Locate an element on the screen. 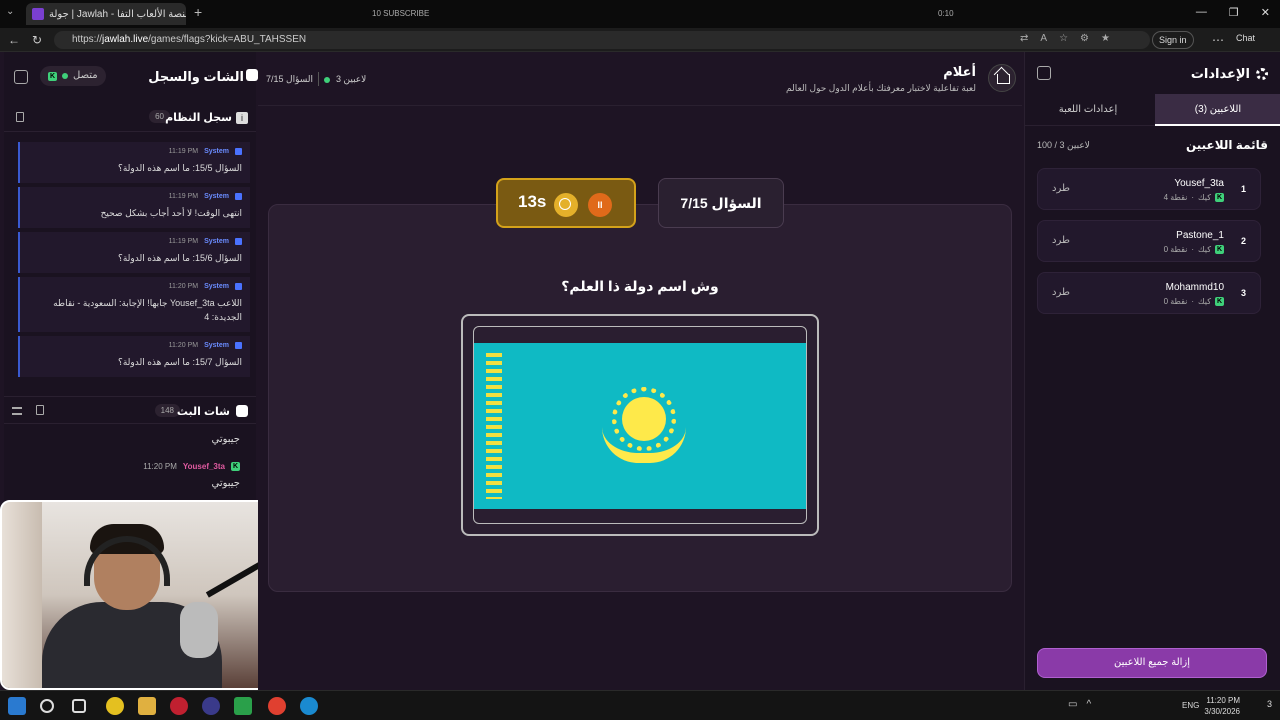  tab-players: اللاعبين (3) is located at coordinates (1217, 110).